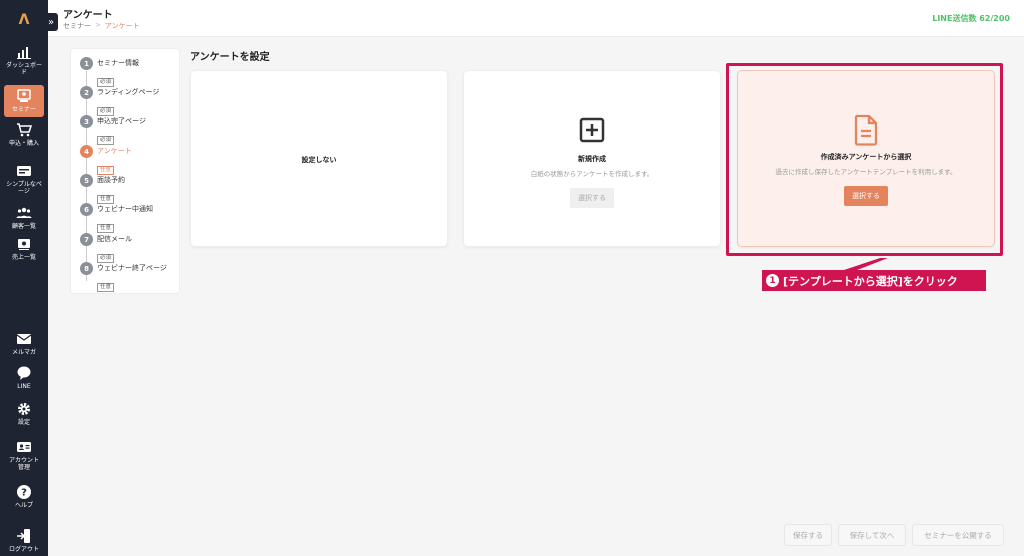 The image size is (1024, 556). What do you see at coordinates (86, 63) in the screenshot?
I see `step-number: 1` at bounding box center [86, 63].